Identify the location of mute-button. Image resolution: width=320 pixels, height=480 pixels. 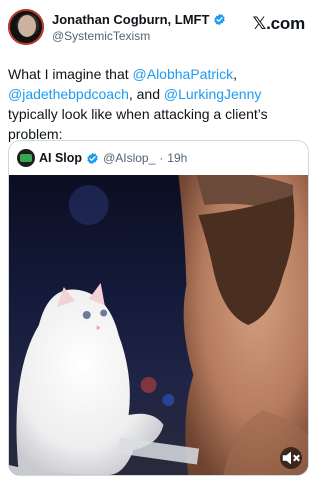
(291, 458).